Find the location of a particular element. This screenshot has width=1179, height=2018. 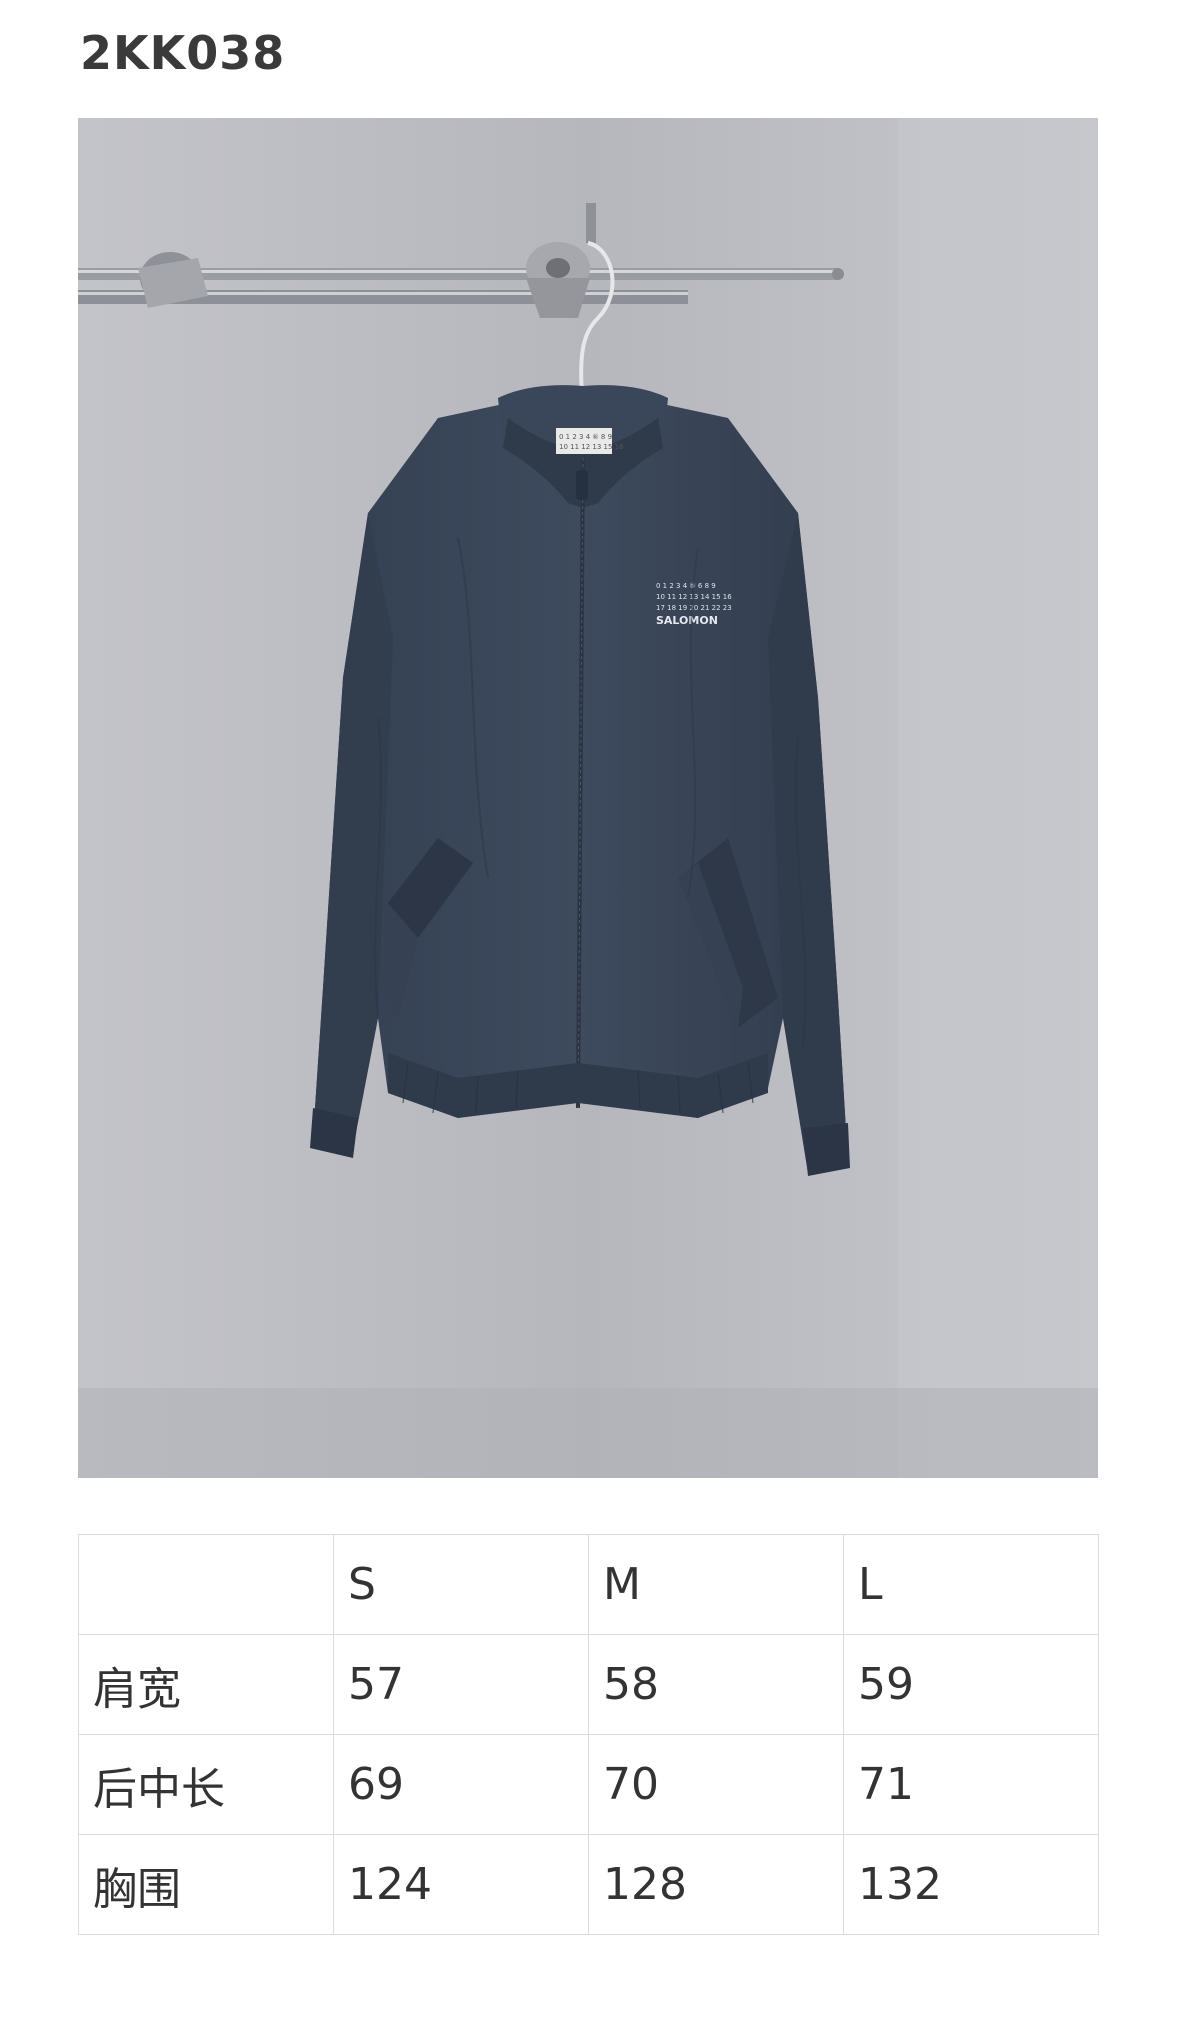

row-label-shoulder: 肩宽 is located at coordinates (206, 1684).